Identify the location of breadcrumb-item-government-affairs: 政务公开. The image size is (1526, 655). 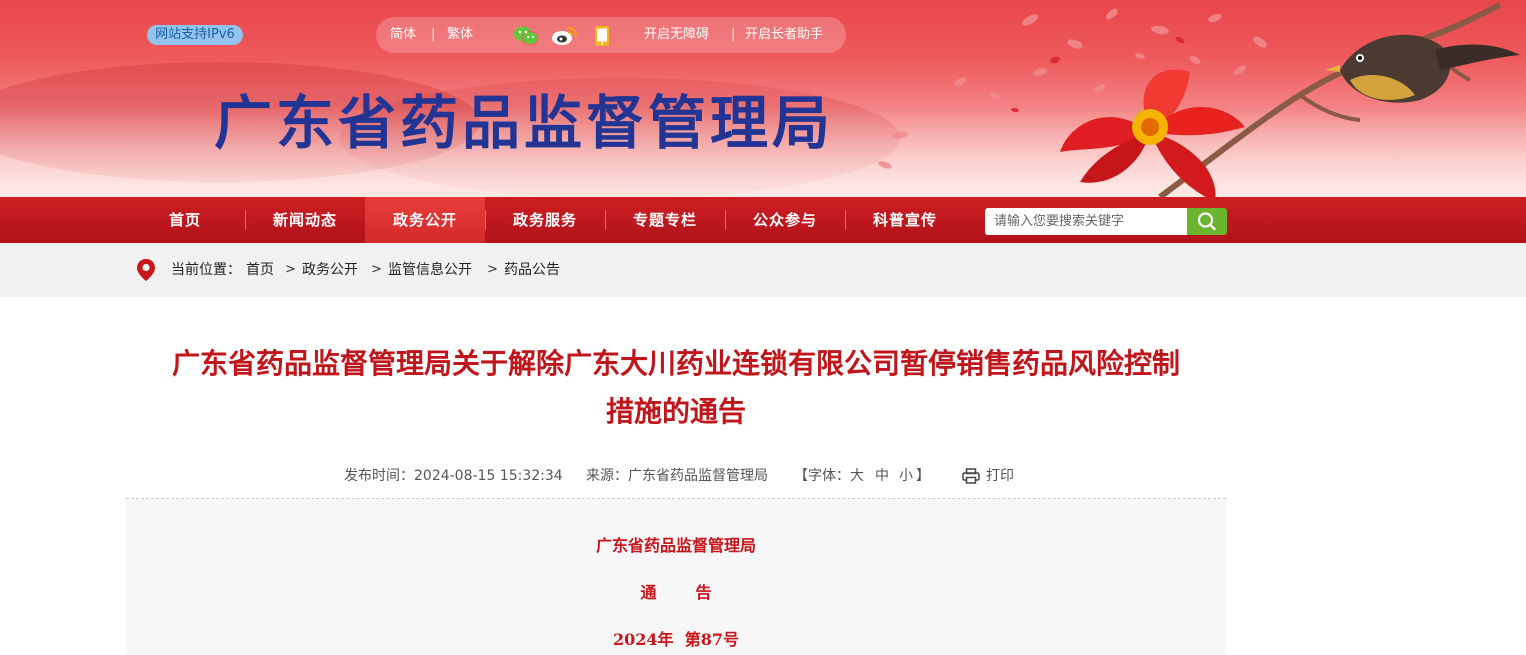
(330, 270).